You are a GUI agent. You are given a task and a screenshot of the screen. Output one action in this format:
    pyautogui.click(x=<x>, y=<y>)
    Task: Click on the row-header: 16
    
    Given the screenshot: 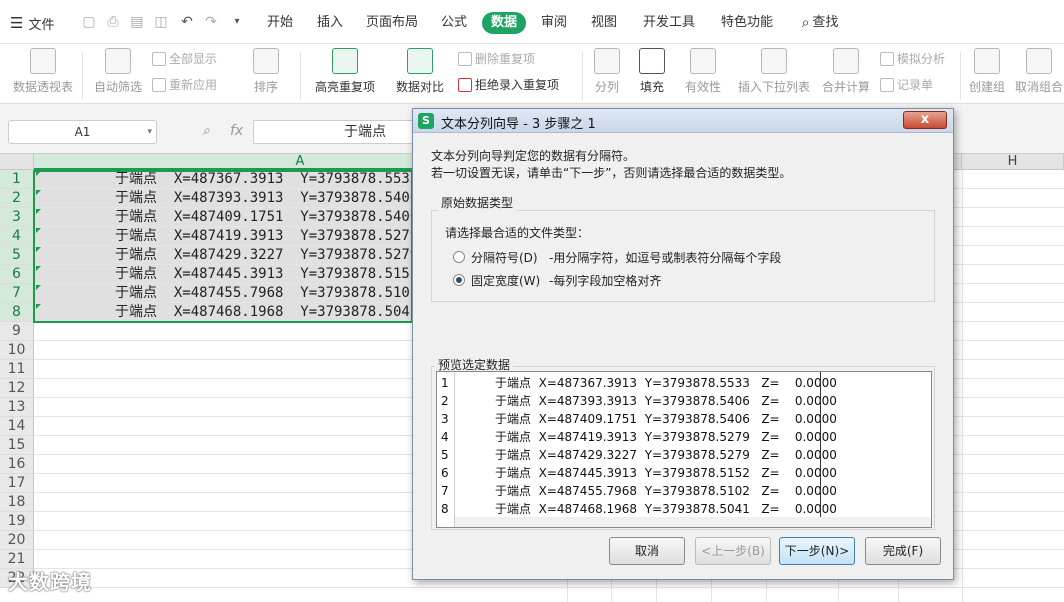 What is the action you would take?
    pyautogui.click(x=17, y=464)
    